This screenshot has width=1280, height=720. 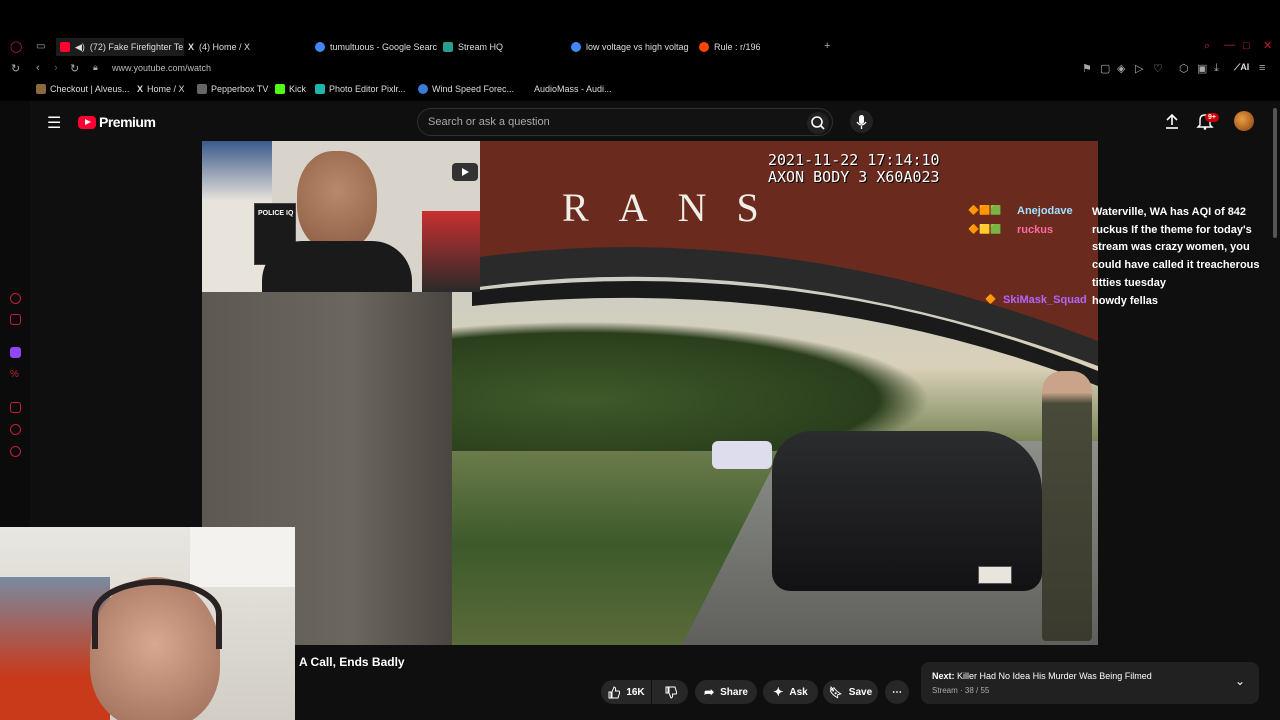 I want to click on chat-username: SkiMask_Squad, so click(x=1045, y=300).